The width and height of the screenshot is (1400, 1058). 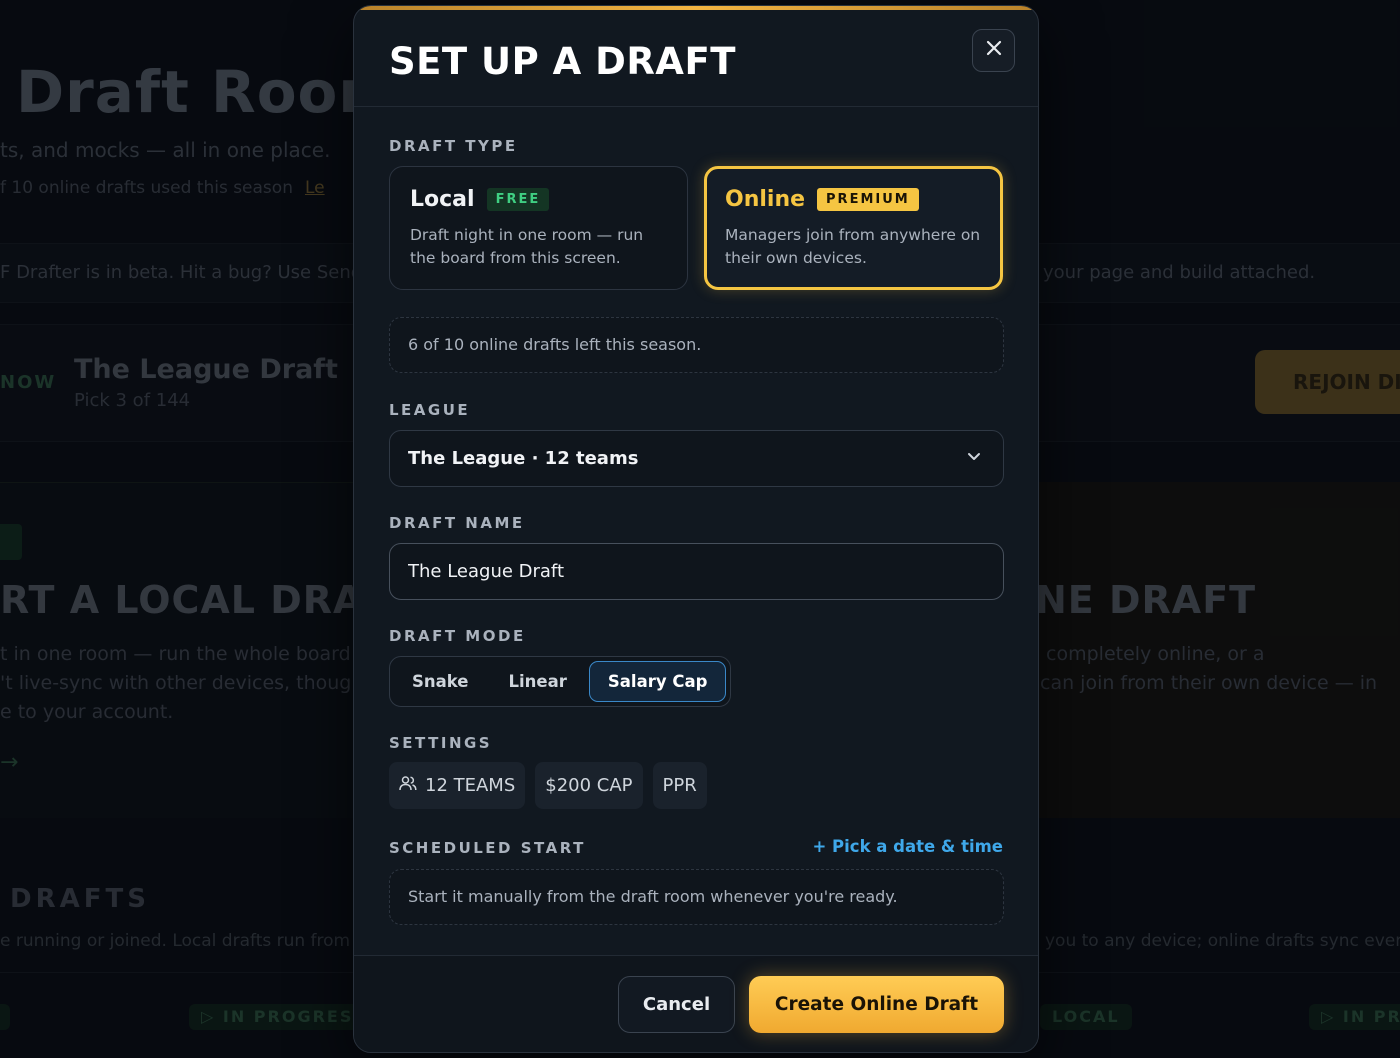 What do you see at coordinates (765, 199) in the screenshot?
I see `draft-type-name: Online` at bounding box center [765, 199].